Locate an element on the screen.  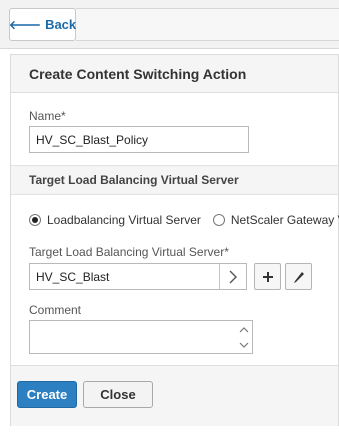
pencil-icon is located at coordinates (298, 277).